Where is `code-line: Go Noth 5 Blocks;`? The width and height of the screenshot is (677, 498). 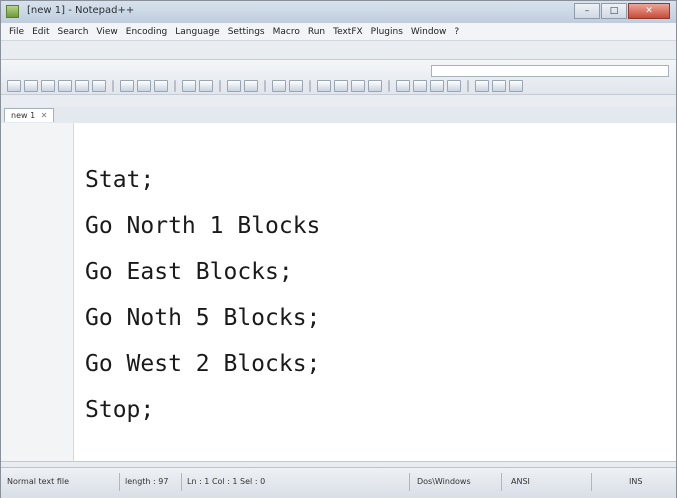
code-line: Go Noth 5 Blocks; is located at coordinates (203, 318).